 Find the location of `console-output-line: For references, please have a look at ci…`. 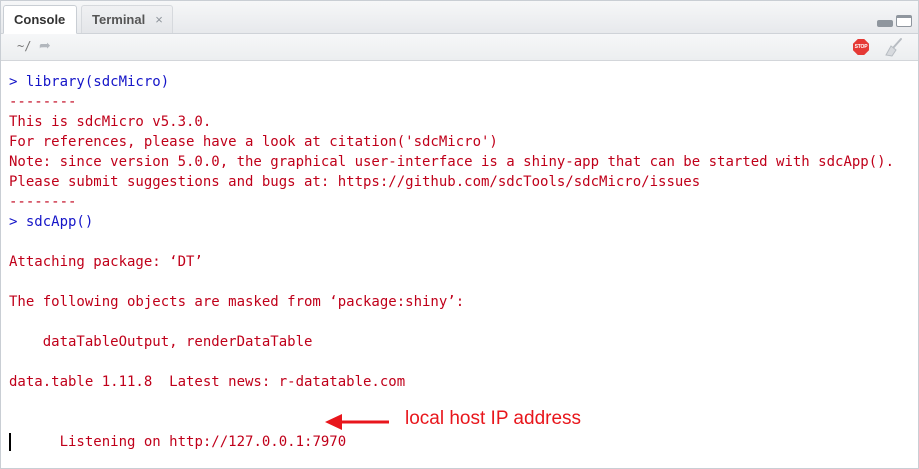

console-output-line: For references, please have a look at ci… is located at coordinates (253, 142).